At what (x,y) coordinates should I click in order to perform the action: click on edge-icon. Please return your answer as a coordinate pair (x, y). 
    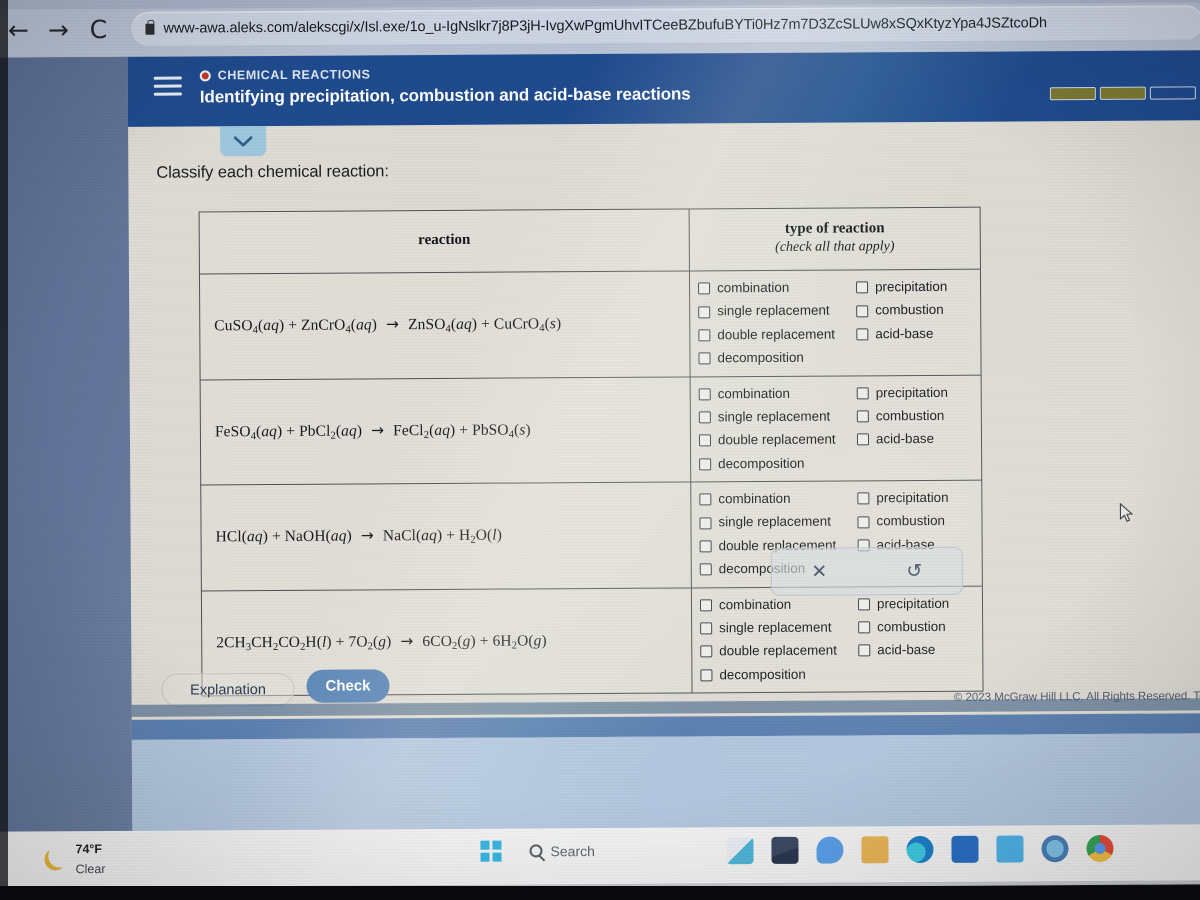
    Looking at the image, I should click on (920, 849).